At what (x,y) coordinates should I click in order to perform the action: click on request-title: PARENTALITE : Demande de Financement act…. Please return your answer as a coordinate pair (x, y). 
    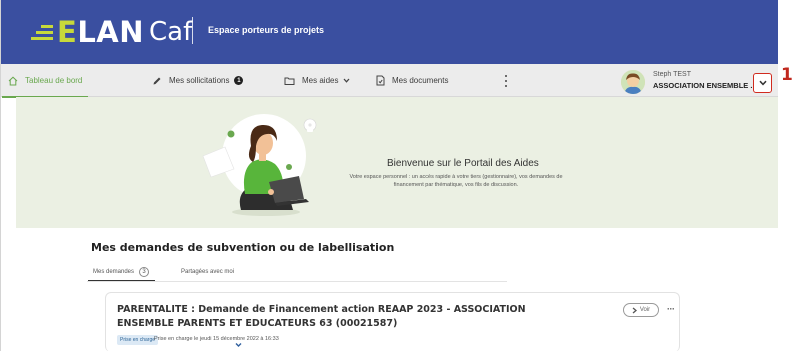
    Looking at the image, I should click on (327, 317).